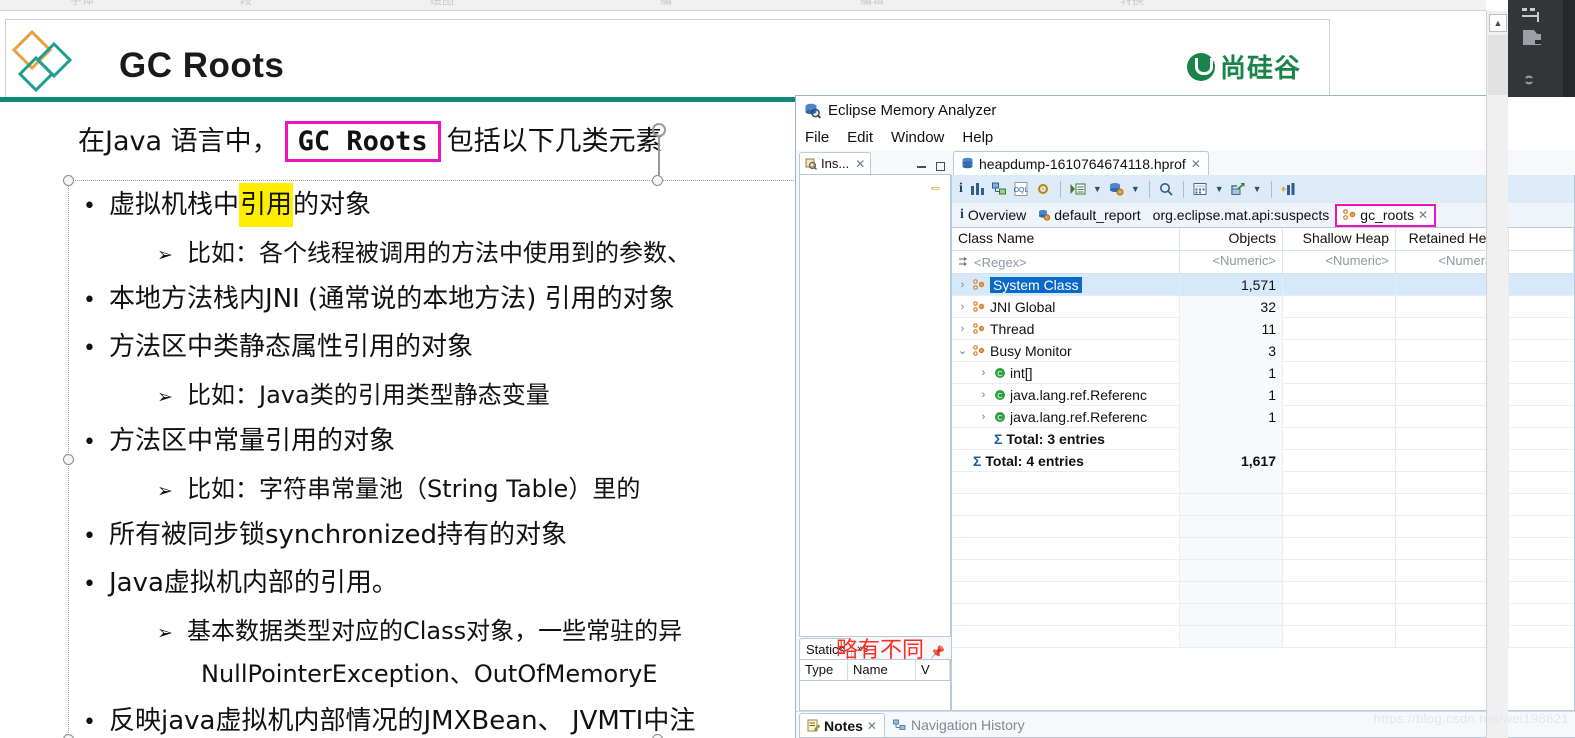  What do you see at coordinates (999, 189) in the screenshot?
I see `dominator-tree-icon` at bounding box center [999, 189].